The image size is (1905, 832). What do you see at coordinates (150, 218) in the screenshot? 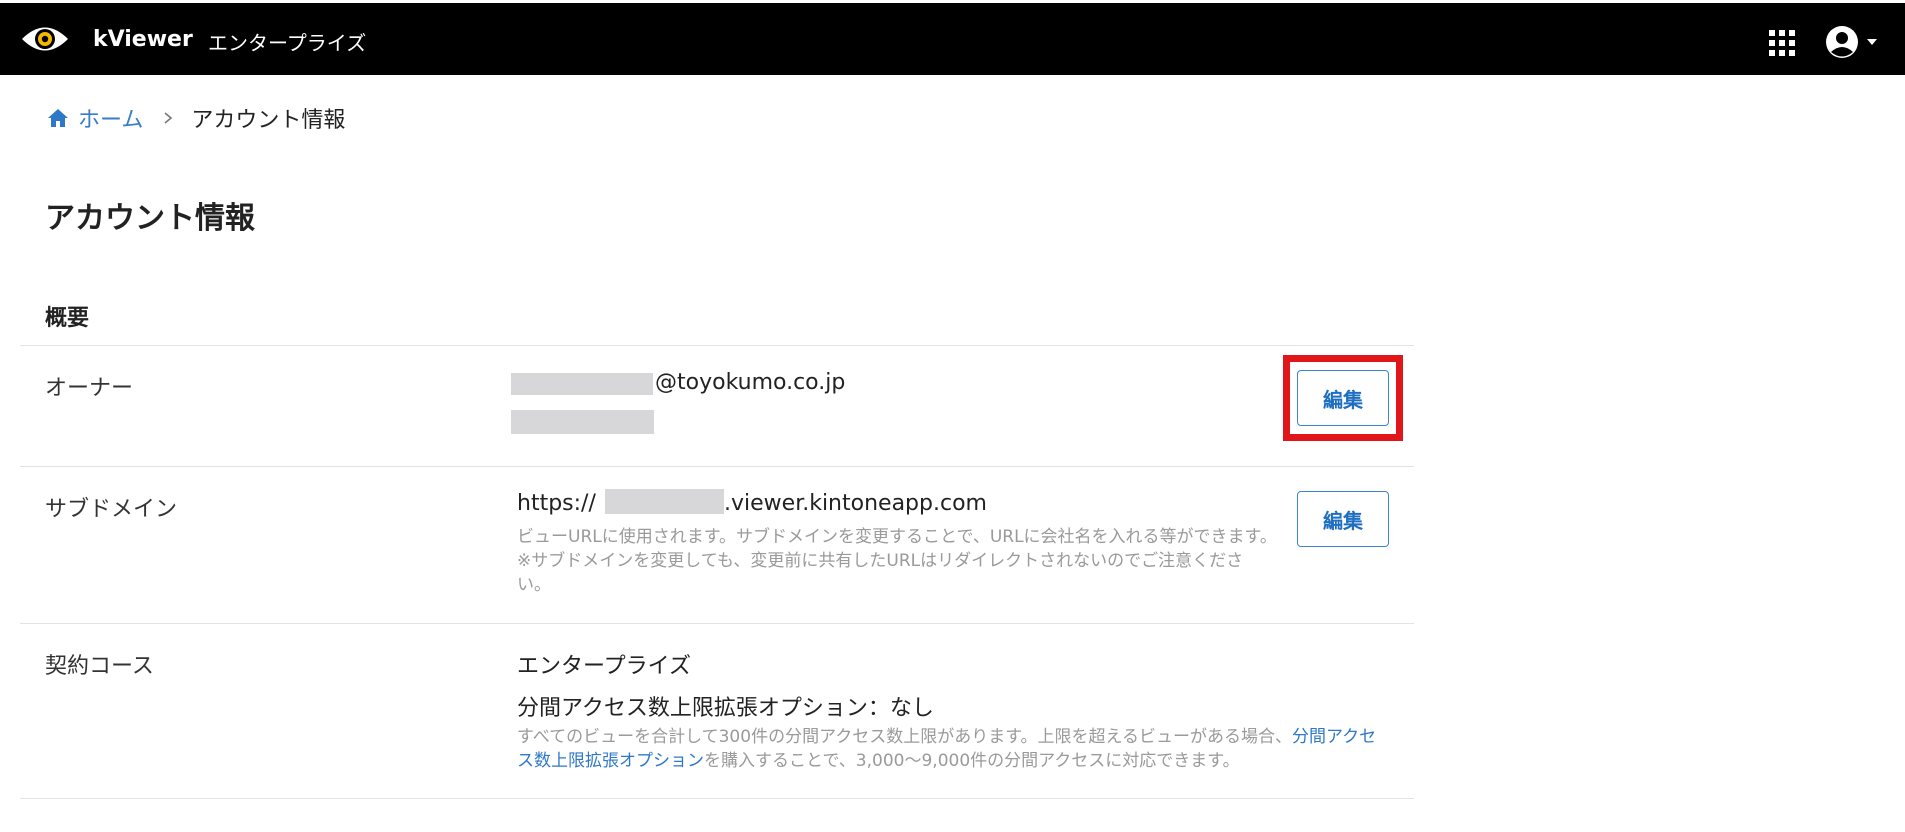
I see `page-title: アカウント情報` at bounding box center [150, 218].